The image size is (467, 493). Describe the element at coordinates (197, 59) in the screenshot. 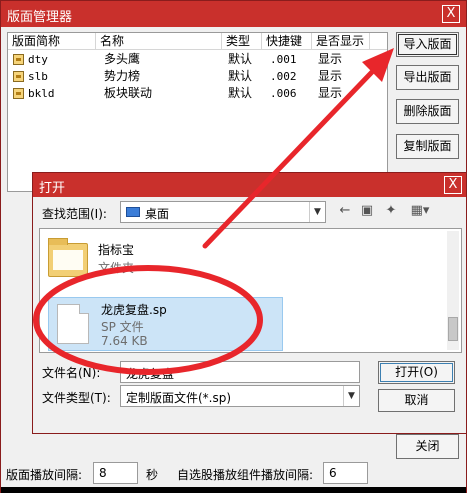

I see `table-row: dty 多头鹰 默认 .001 显示` at that location.